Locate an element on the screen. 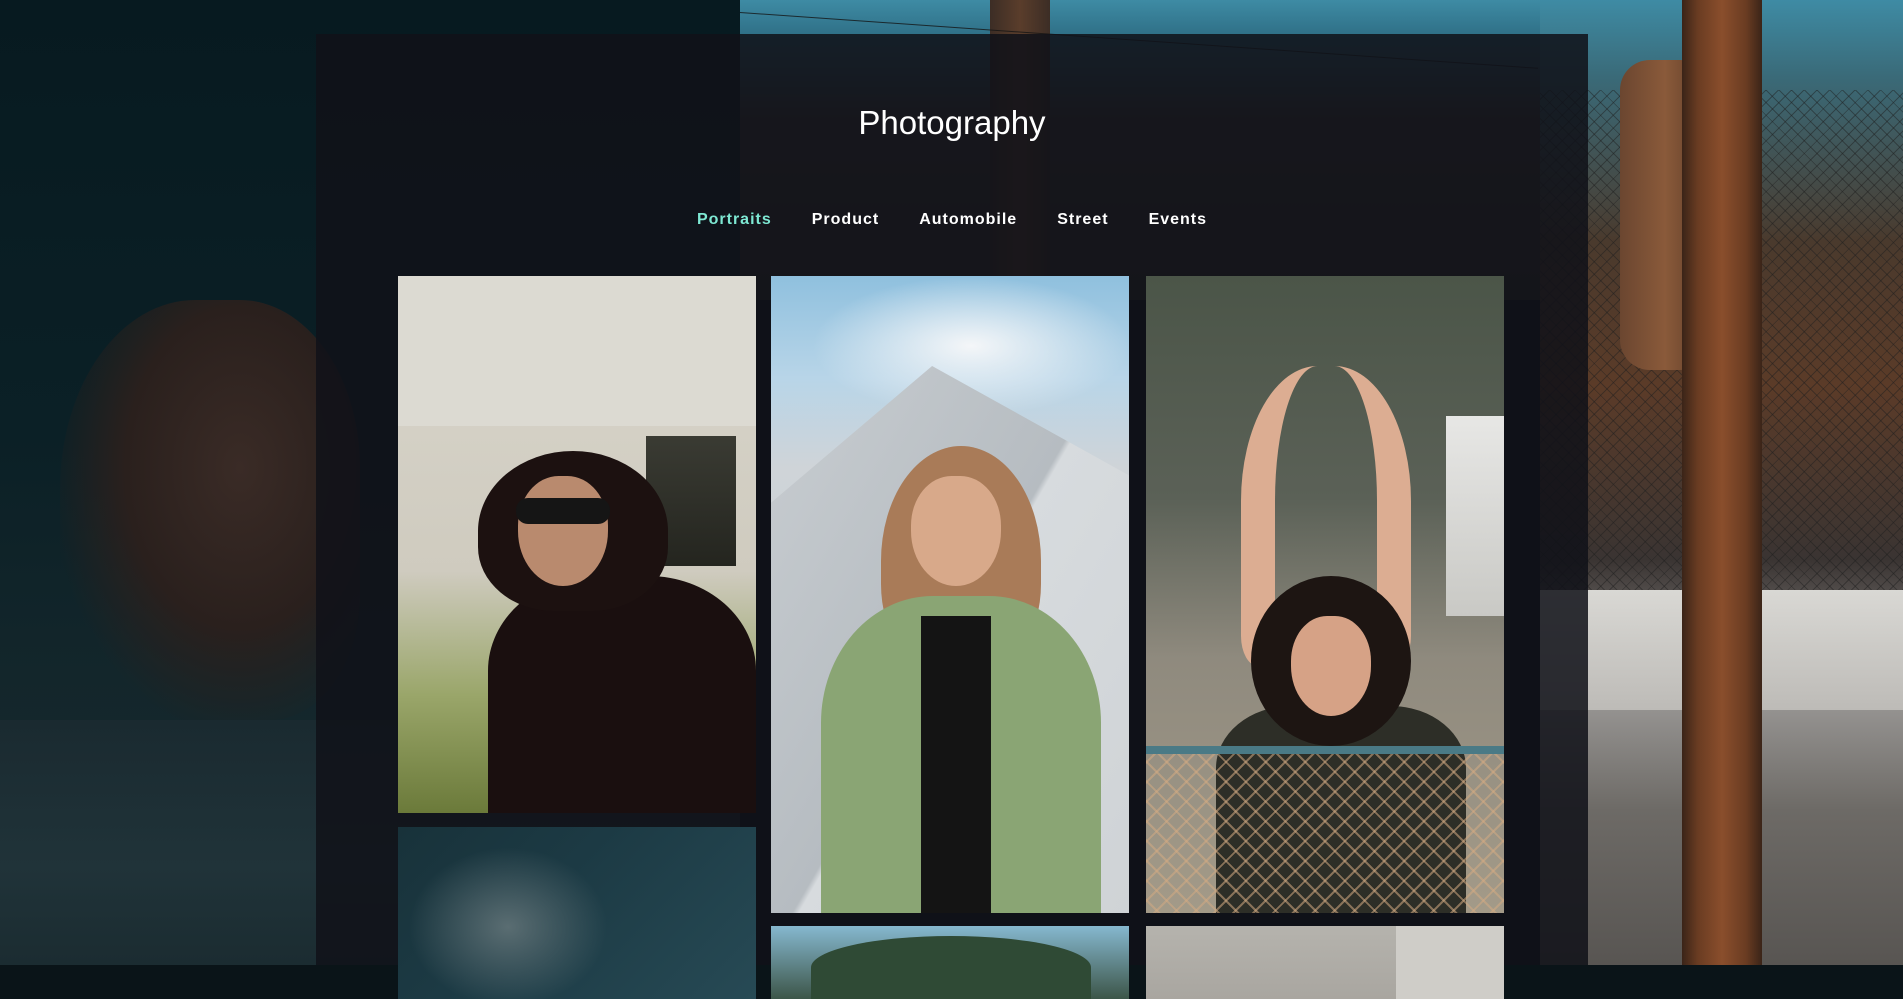 This screenshot has width=1903, height=999. sunglasses-detail is located at coordinates (563, 511).